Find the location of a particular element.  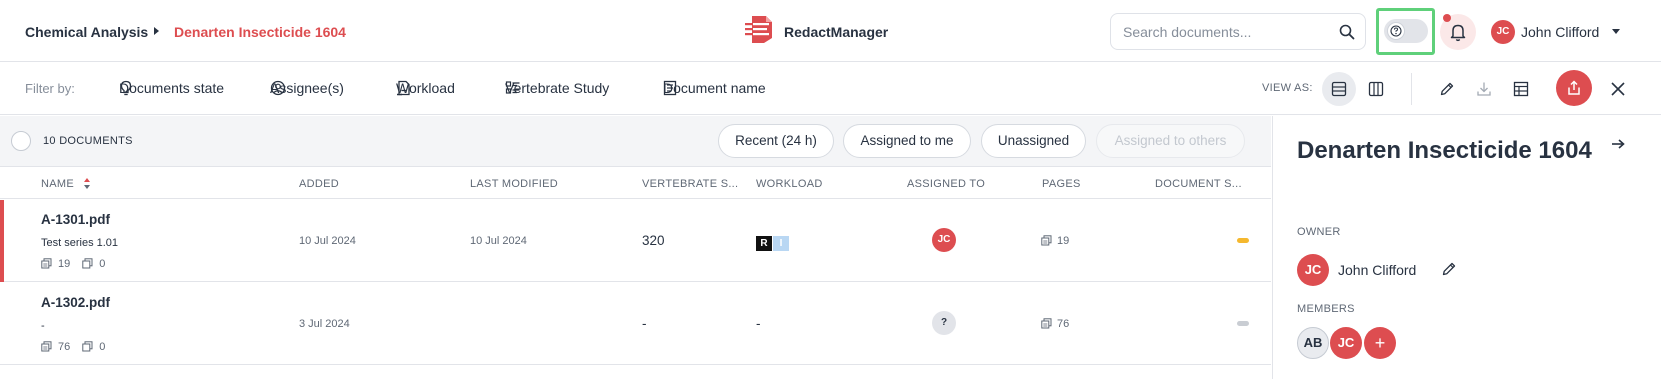

list-view-icon is located at coordinates (1339, 89).